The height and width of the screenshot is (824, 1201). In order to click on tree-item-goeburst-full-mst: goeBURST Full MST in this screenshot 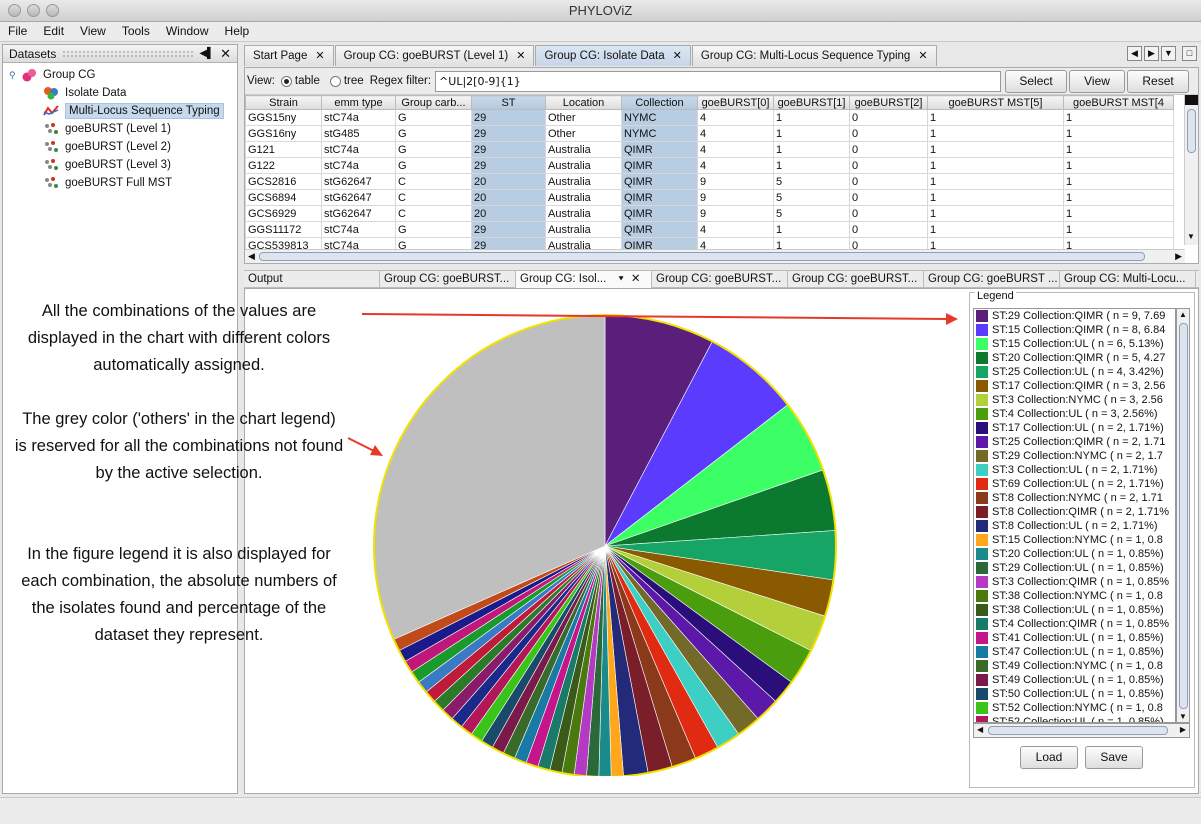, I will do `click(120, 183)`.